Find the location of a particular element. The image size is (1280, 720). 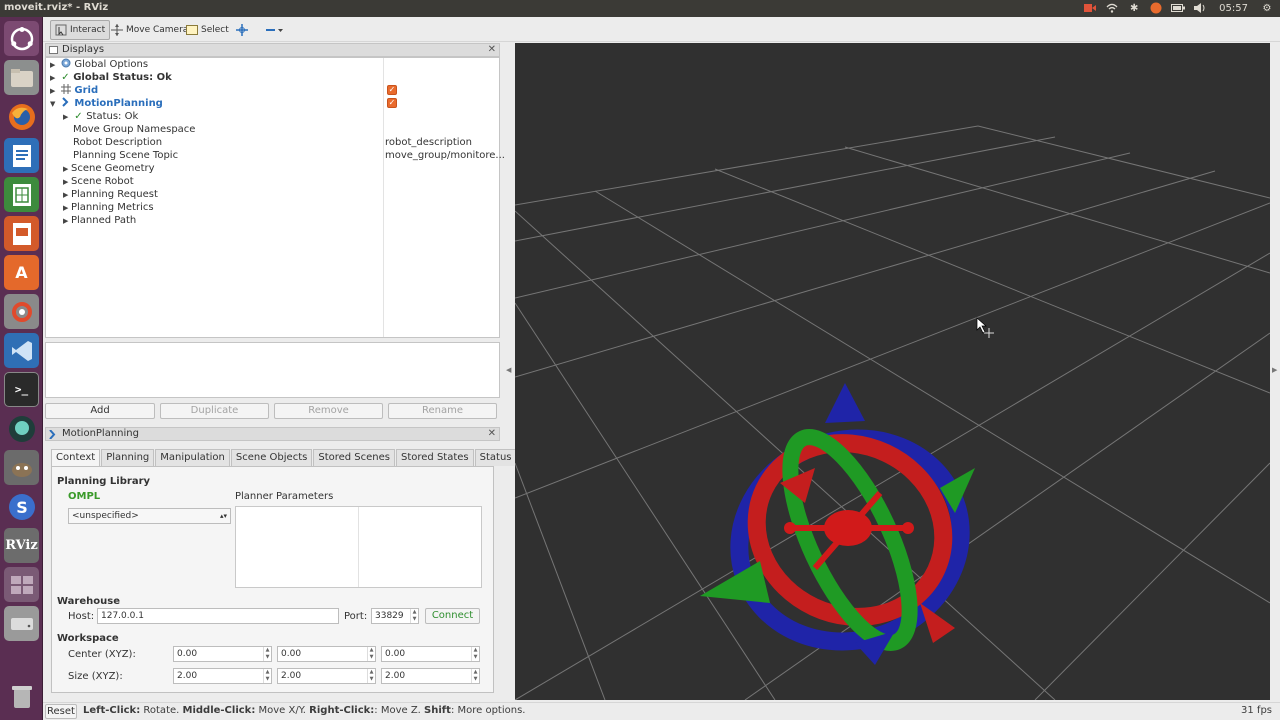

gitkraken-icon is located at coordinates (21, 428).